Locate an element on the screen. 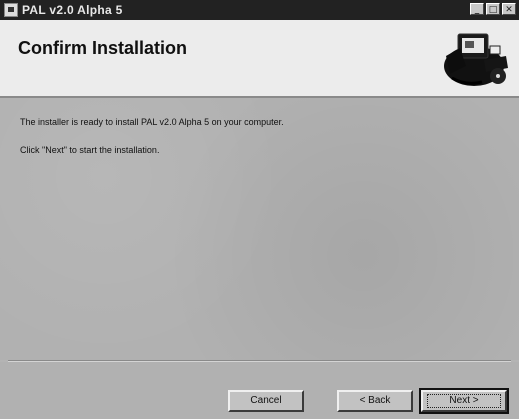 The width and height of the screenshot is (519, 419). page-title: Confirm Installation is located at coordinates (103, 48).